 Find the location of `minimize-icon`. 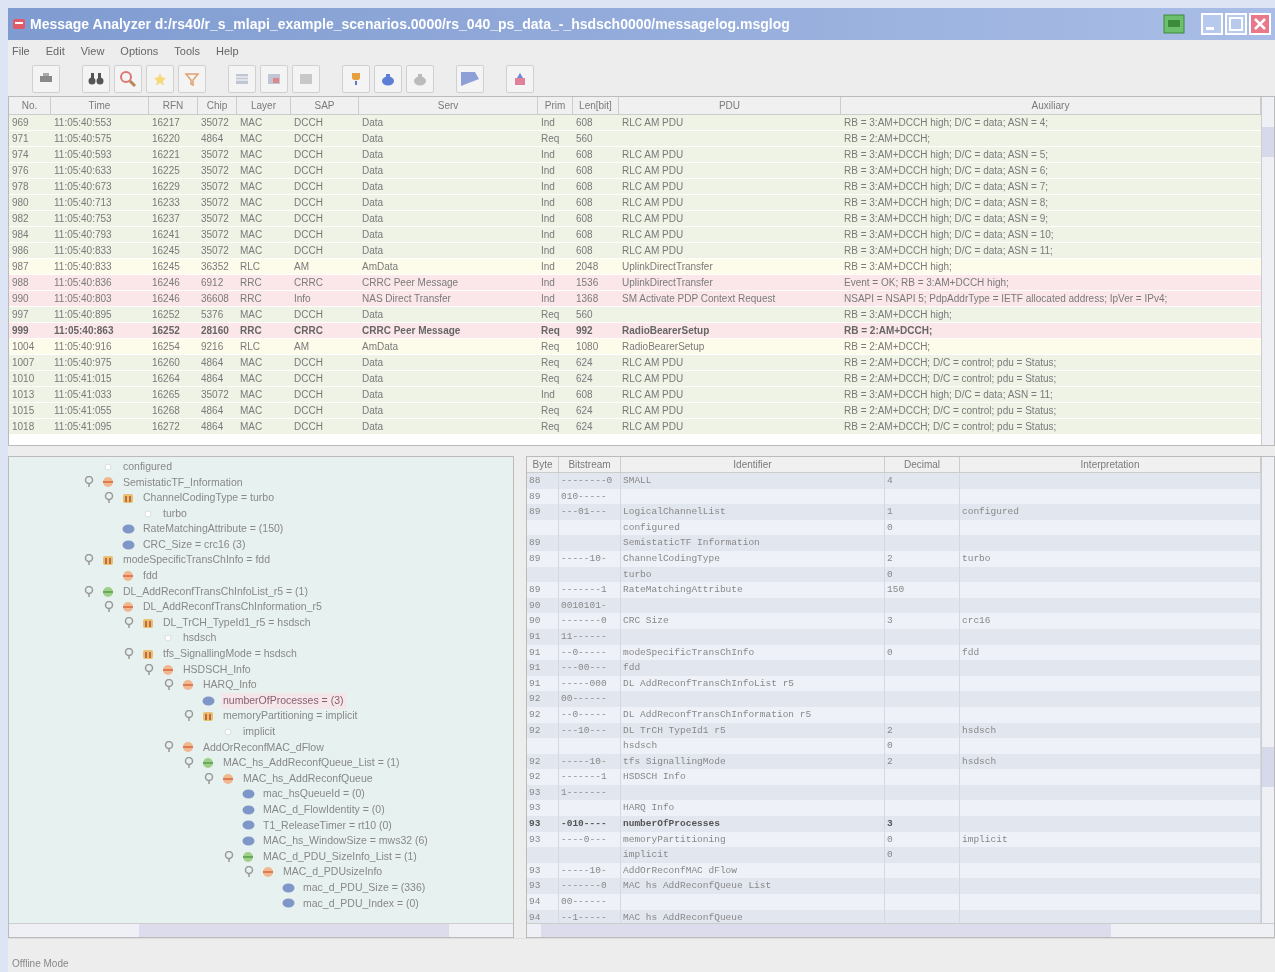

minimize-icon is located at coordinates (1212, 24).